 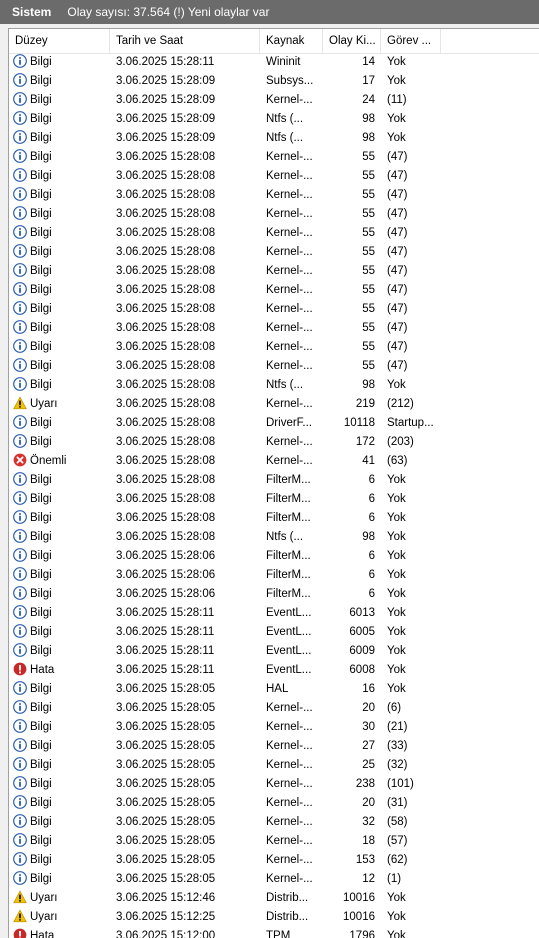 I want to click on table-row: Bilgi 3.06.2025 15:28:05 Kernel-... 20 (31), so click(x=274, y=803).